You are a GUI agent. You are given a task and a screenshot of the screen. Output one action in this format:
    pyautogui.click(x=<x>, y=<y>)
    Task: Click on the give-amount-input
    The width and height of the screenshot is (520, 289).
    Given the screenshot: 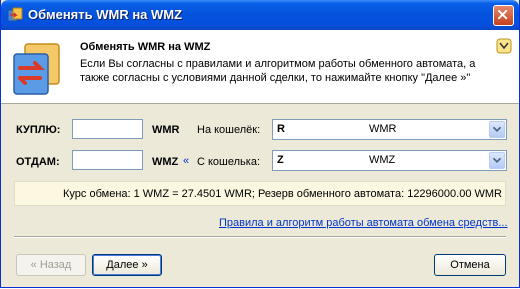 What is the action you would take?
    pyautogui.click(x=107, y=160)
    